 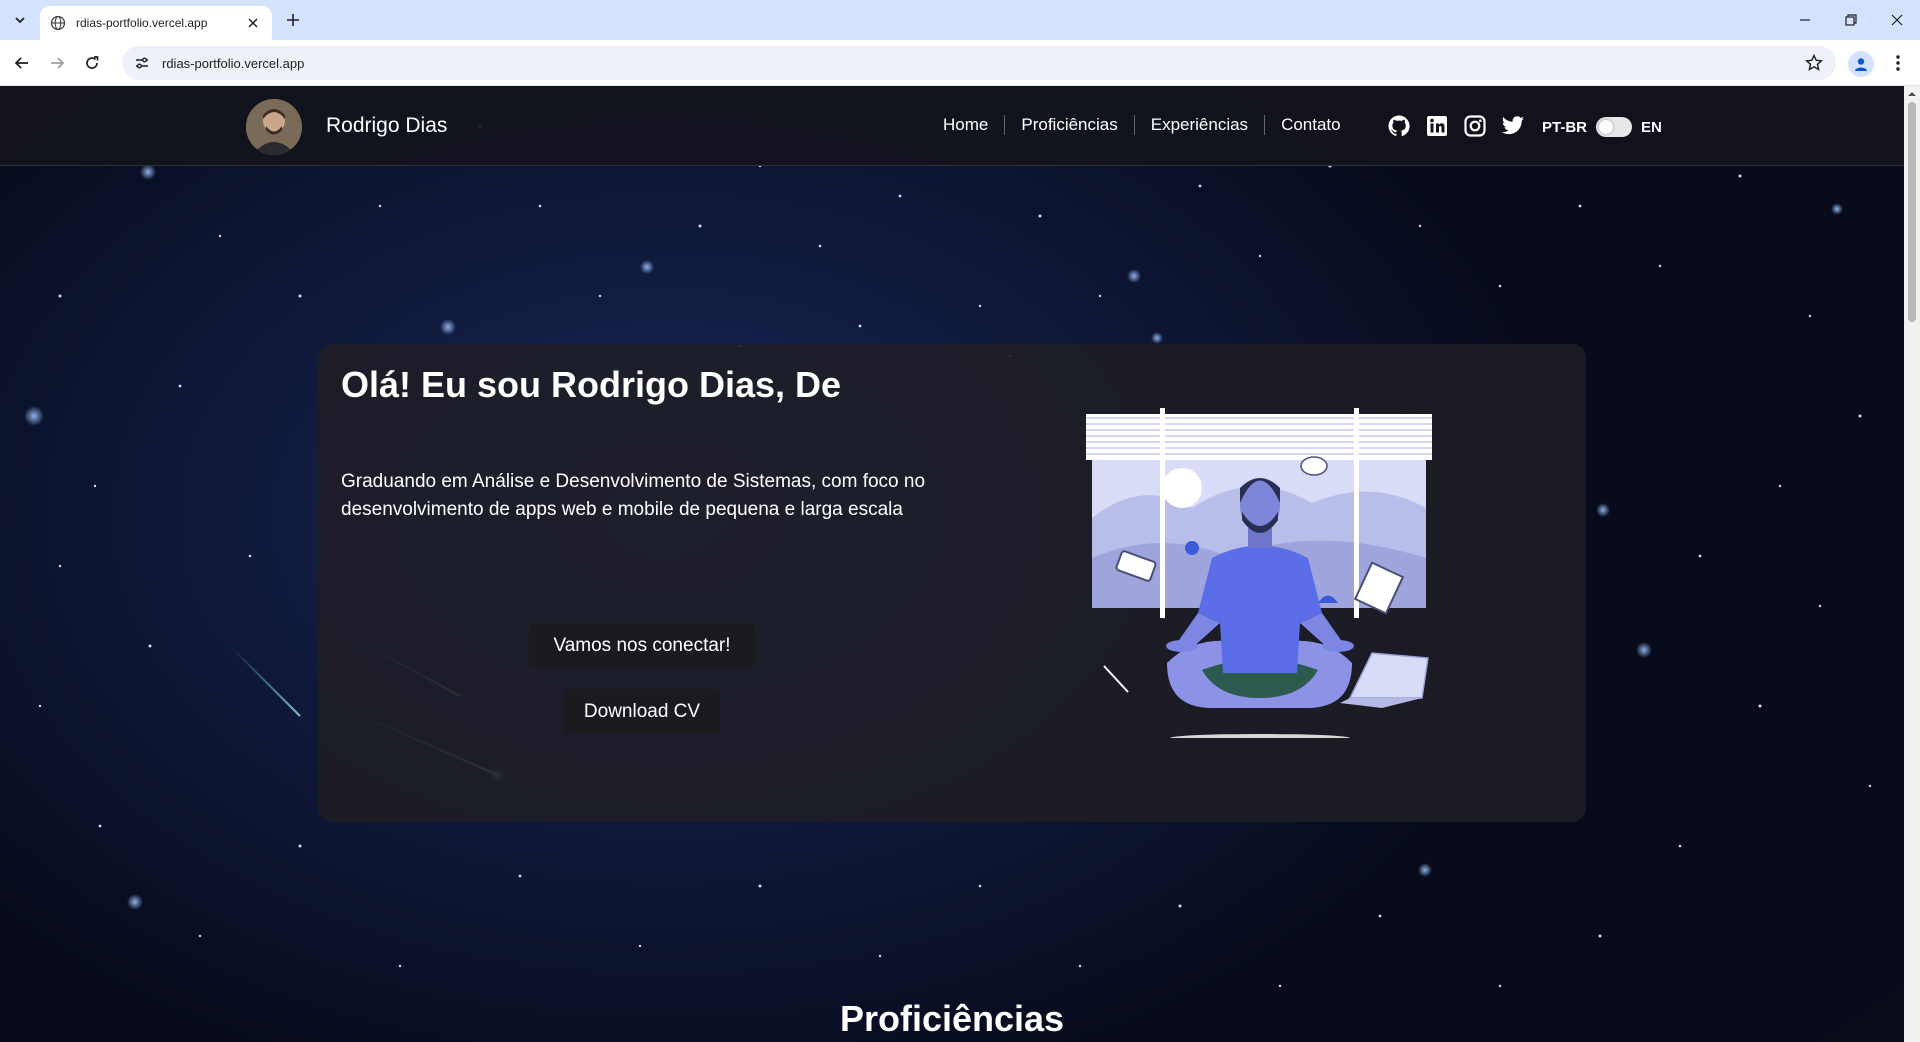 I want to click on scrollbar-thumb, so click(x=1912, y=212).